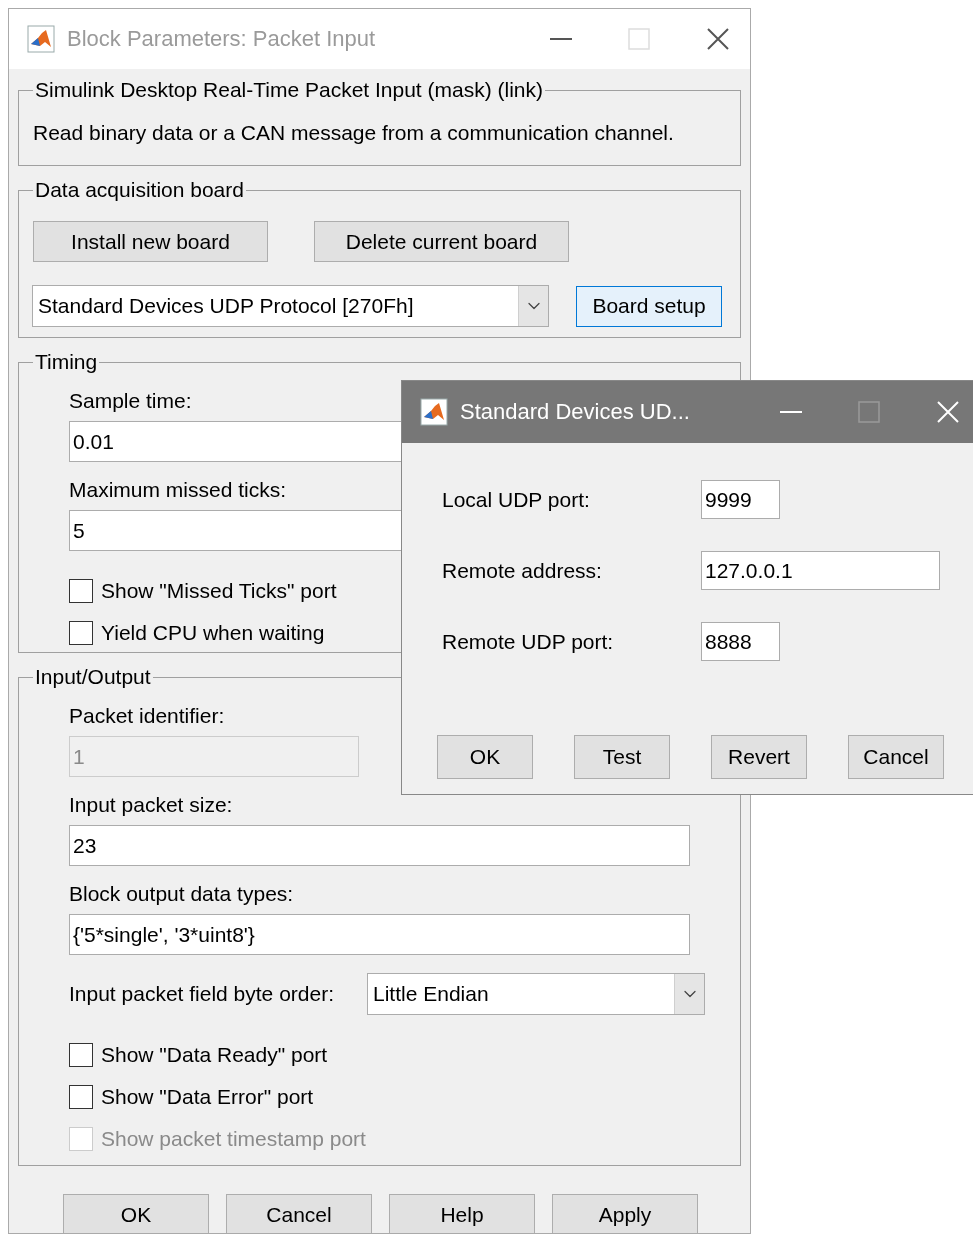 The height and width of the screenshot is (1234, 973). Describe the element at coordinates (214, 1055) in the screenshot. I see `checkbox-label: Show "Data Ready" port` at that location.